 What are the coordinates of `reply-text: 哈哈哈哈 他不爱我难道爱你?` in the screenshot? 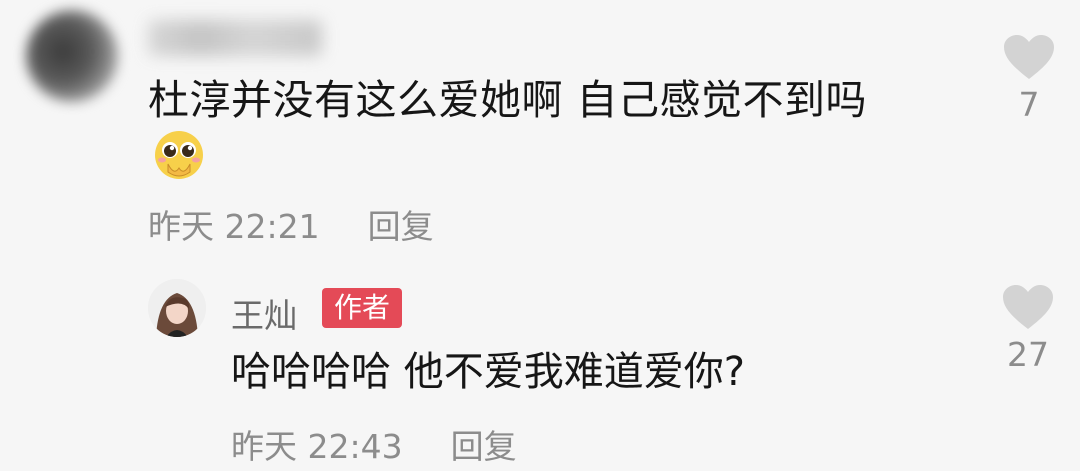 It's located at (488, 372).